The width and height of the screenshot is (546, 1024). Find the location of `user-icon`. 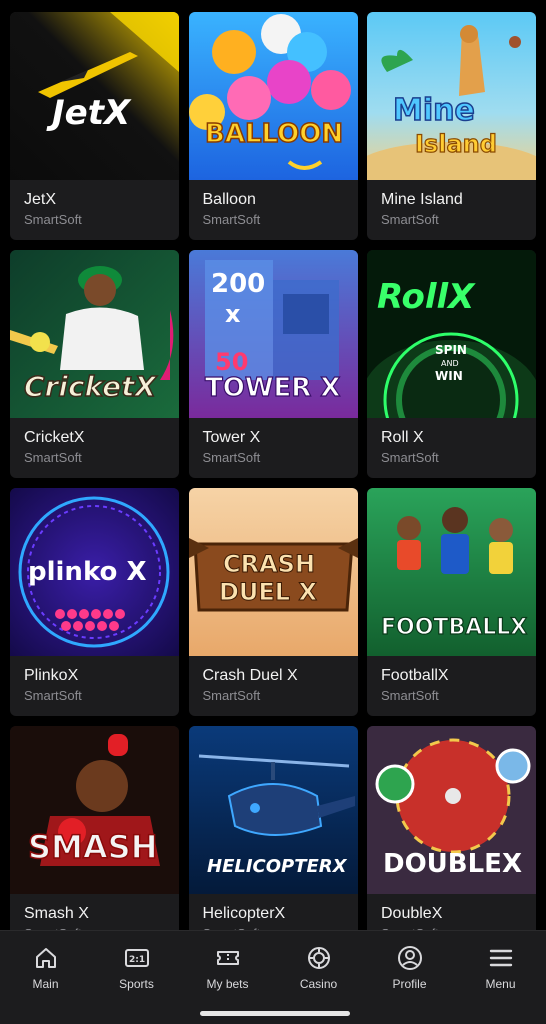

user-icon is located at coordinates (409, 958).